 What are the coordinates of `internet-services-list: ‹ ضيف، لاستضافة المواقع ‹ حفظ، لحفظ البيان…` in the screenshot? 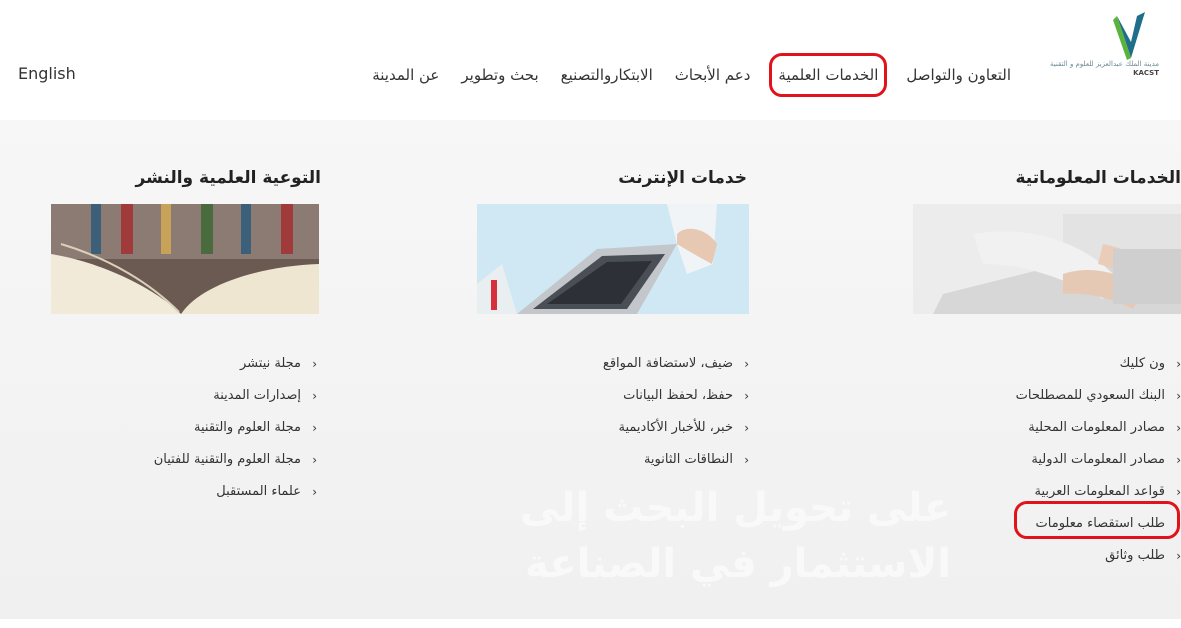 It's located at (676, 412).